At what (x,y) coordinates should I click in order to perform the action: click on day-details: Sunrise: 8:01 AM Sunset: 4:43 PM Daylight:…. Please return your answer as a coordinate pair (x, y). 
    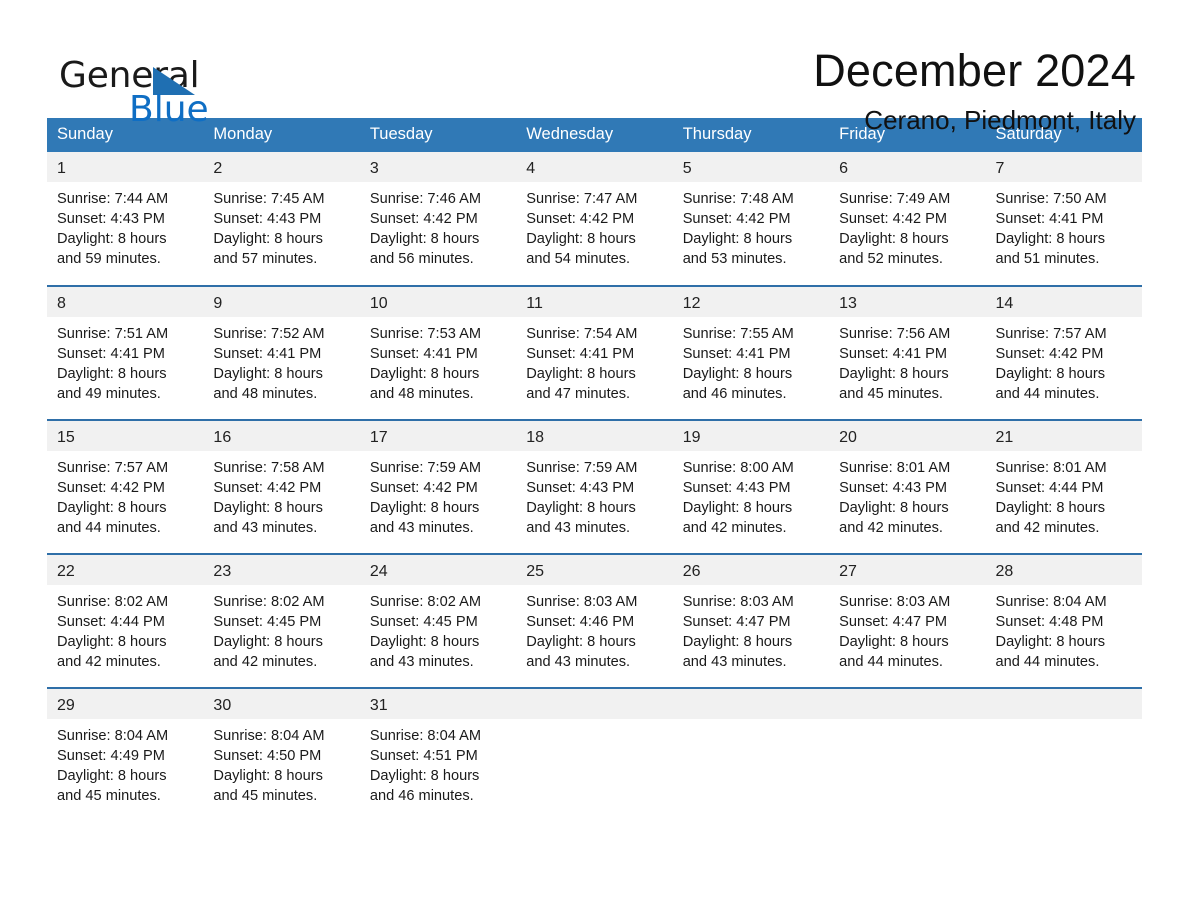
    Looking at the image, I should click on (907, 494).